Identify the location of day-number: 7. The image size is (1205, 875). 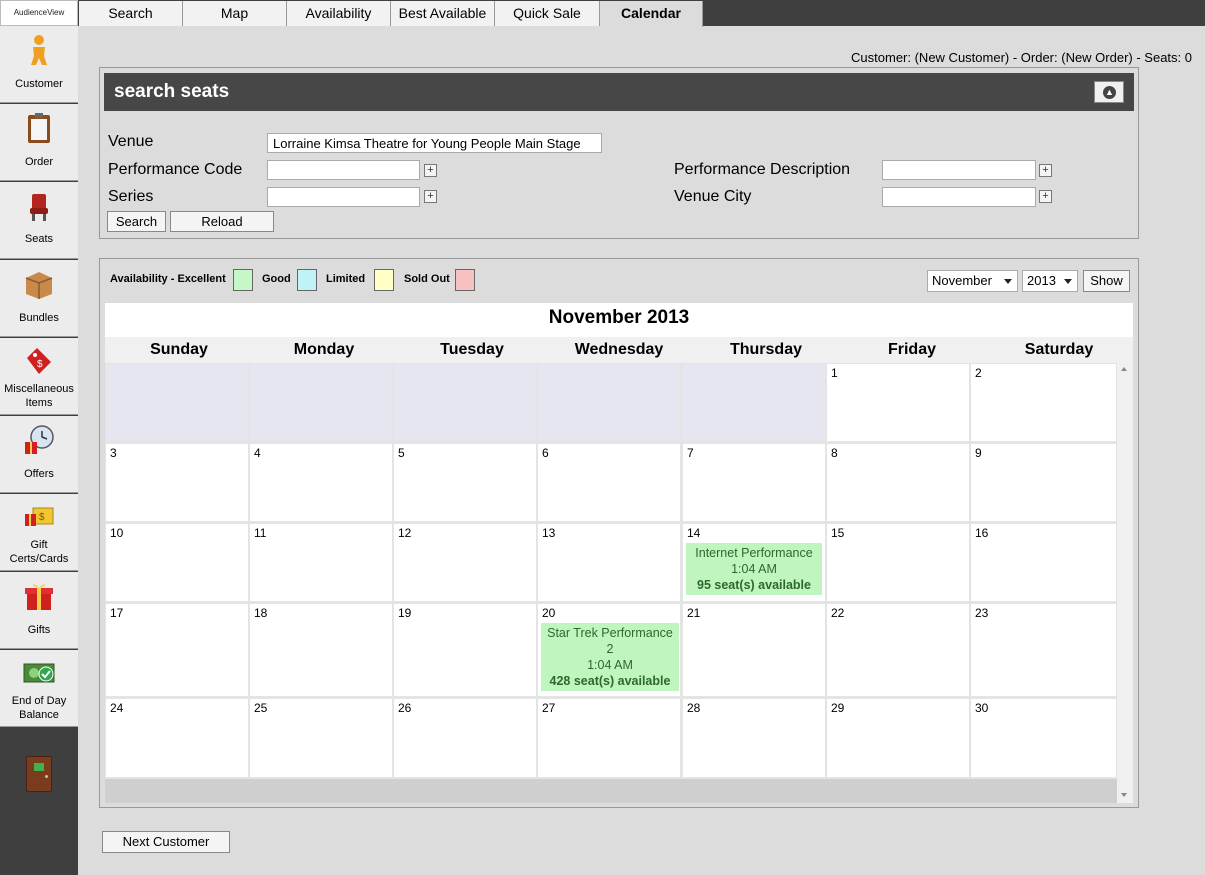
(690, 453).